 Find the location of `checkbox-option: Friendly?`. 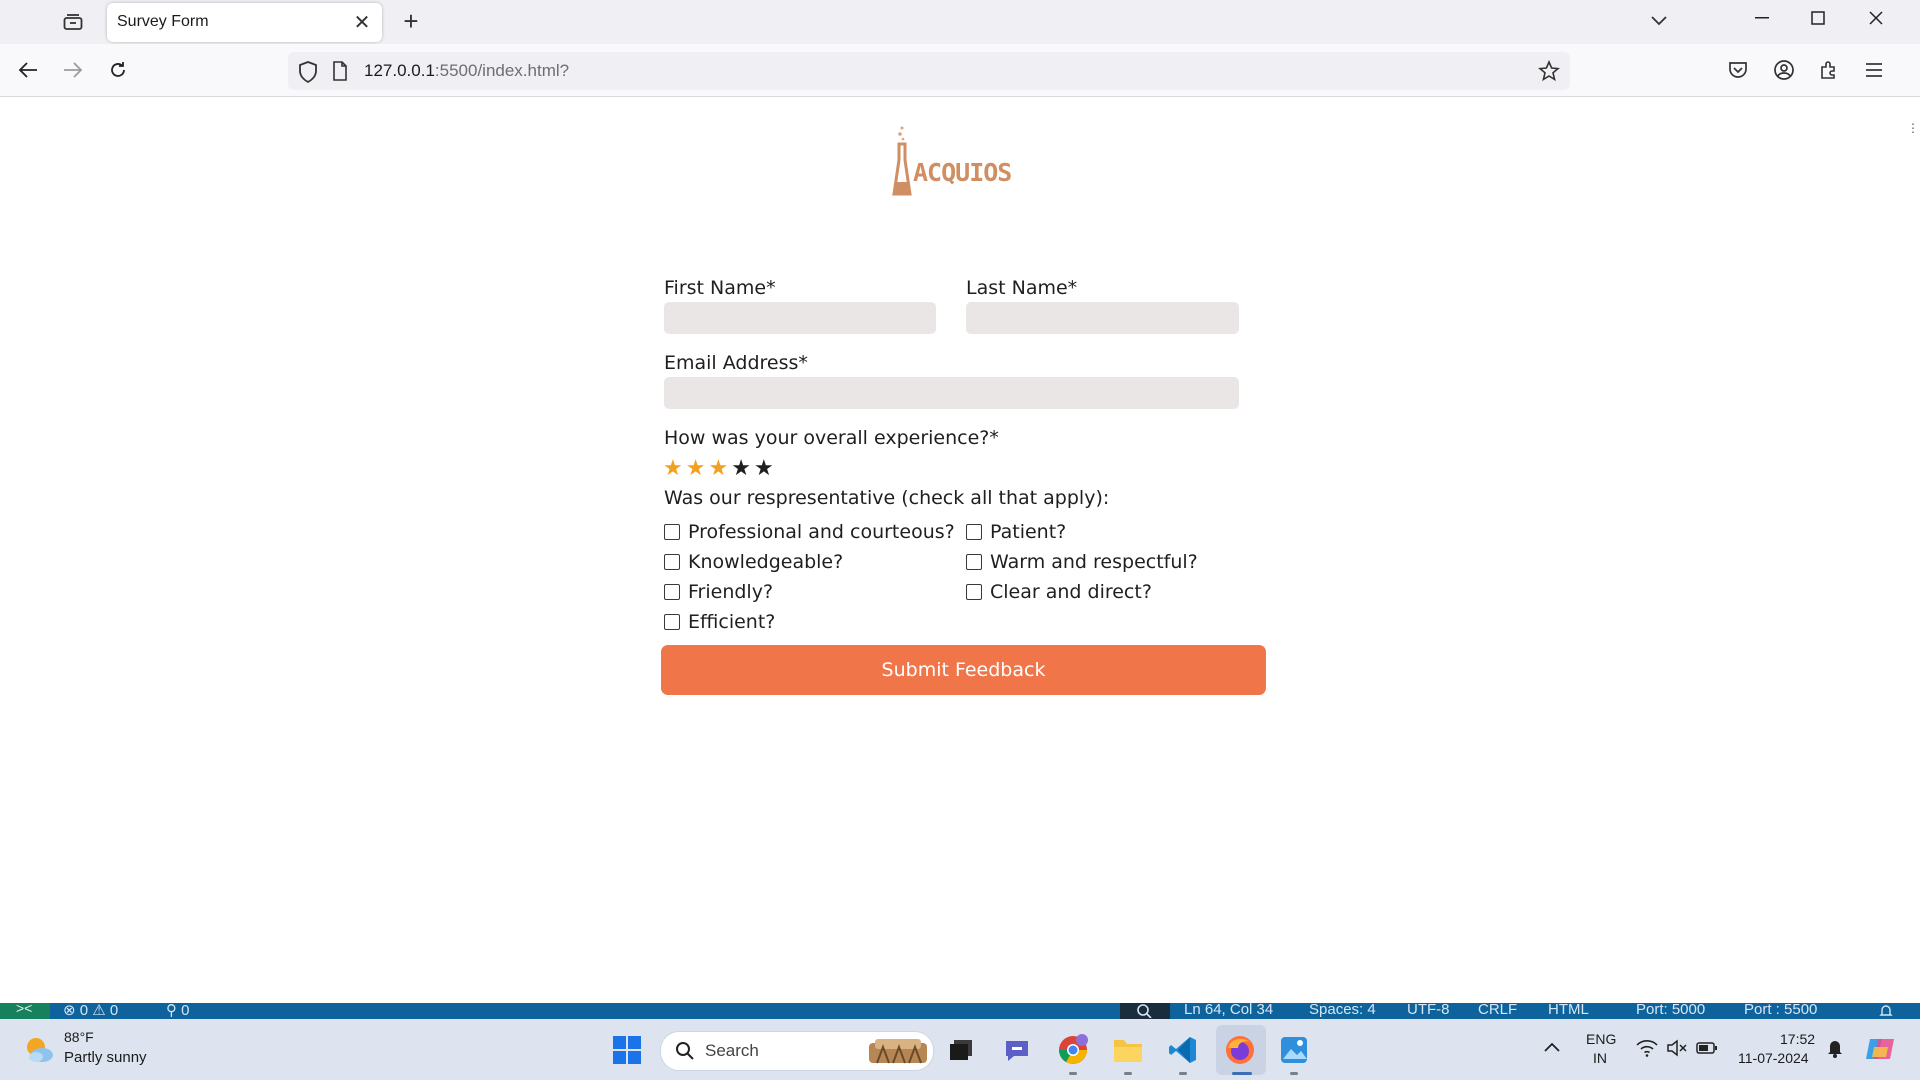

checkbox-option: Friendly? is located at coordinates (814, 592).